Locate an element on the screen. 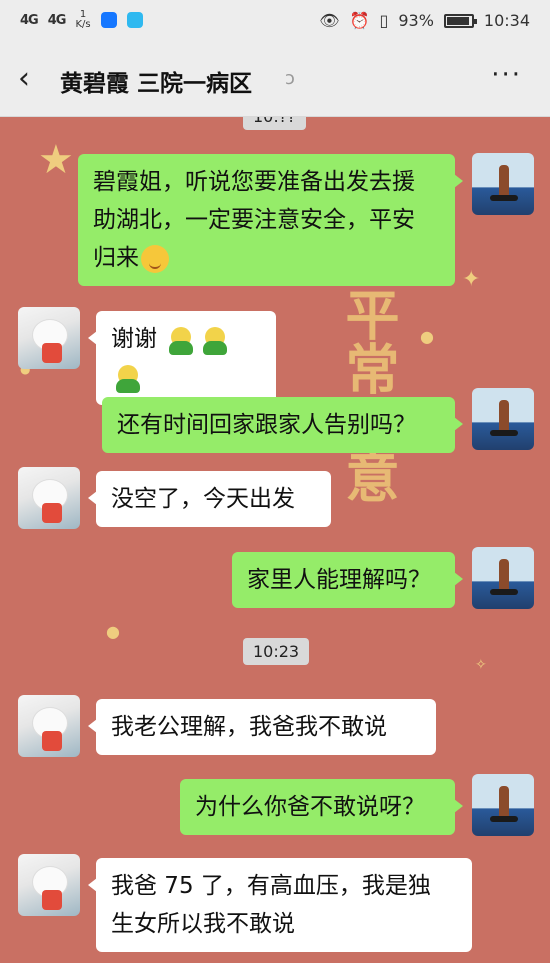 The width and height of the screenshot is (550, 963). message-bubble-sent: 家里人能理解吗？ is located at coordinates (347, 580).